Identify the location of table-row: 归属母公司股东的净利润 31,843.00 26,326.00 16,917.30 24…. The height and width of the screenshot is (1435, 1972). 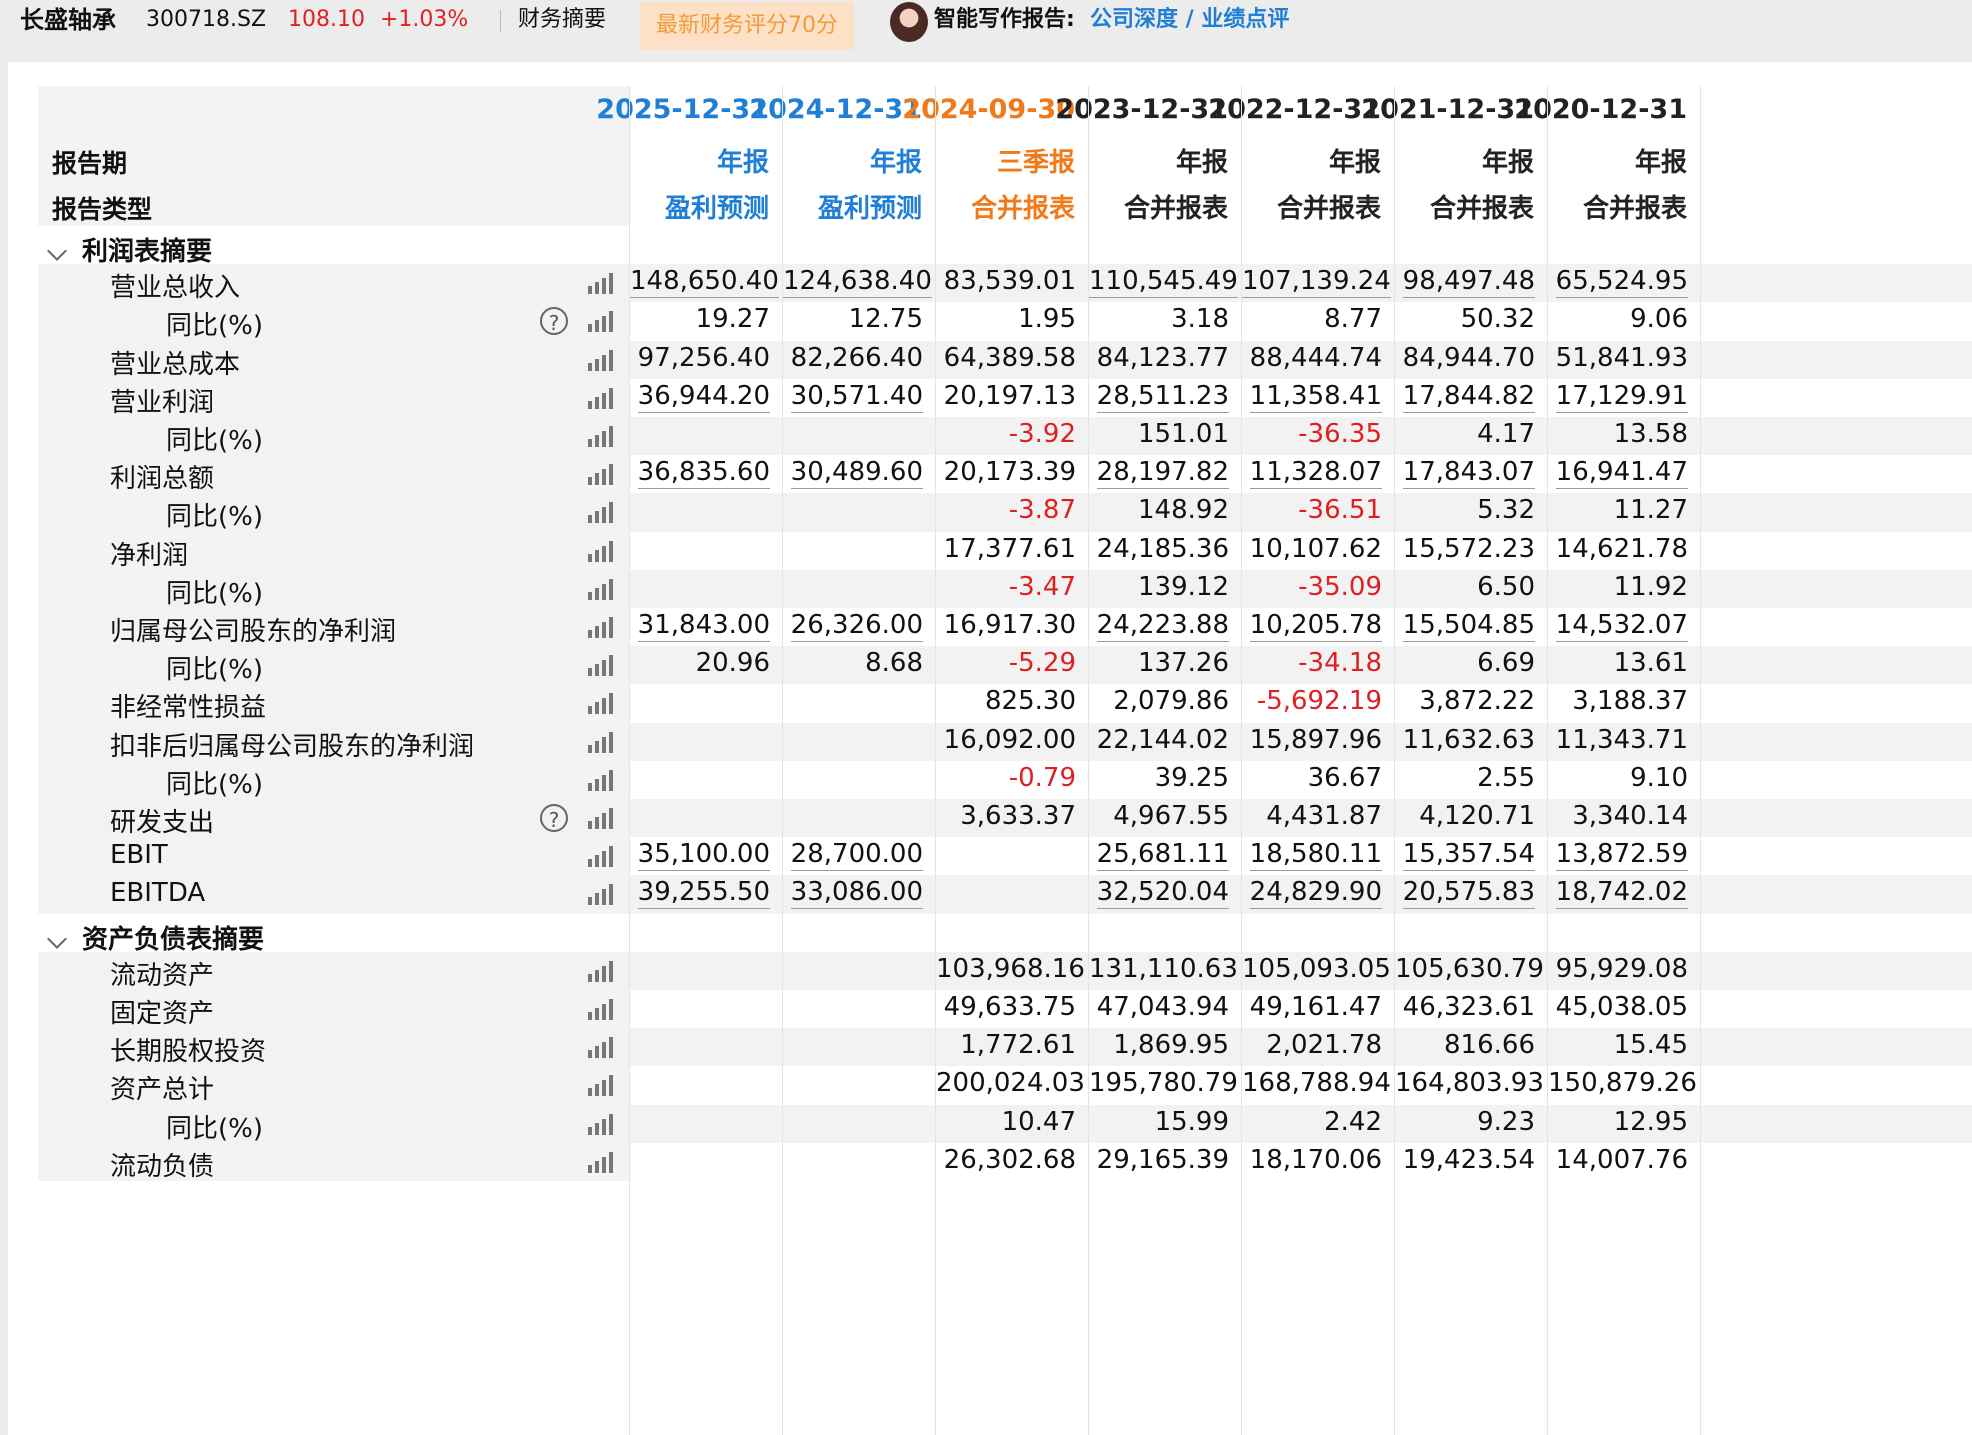
(1005, 627).